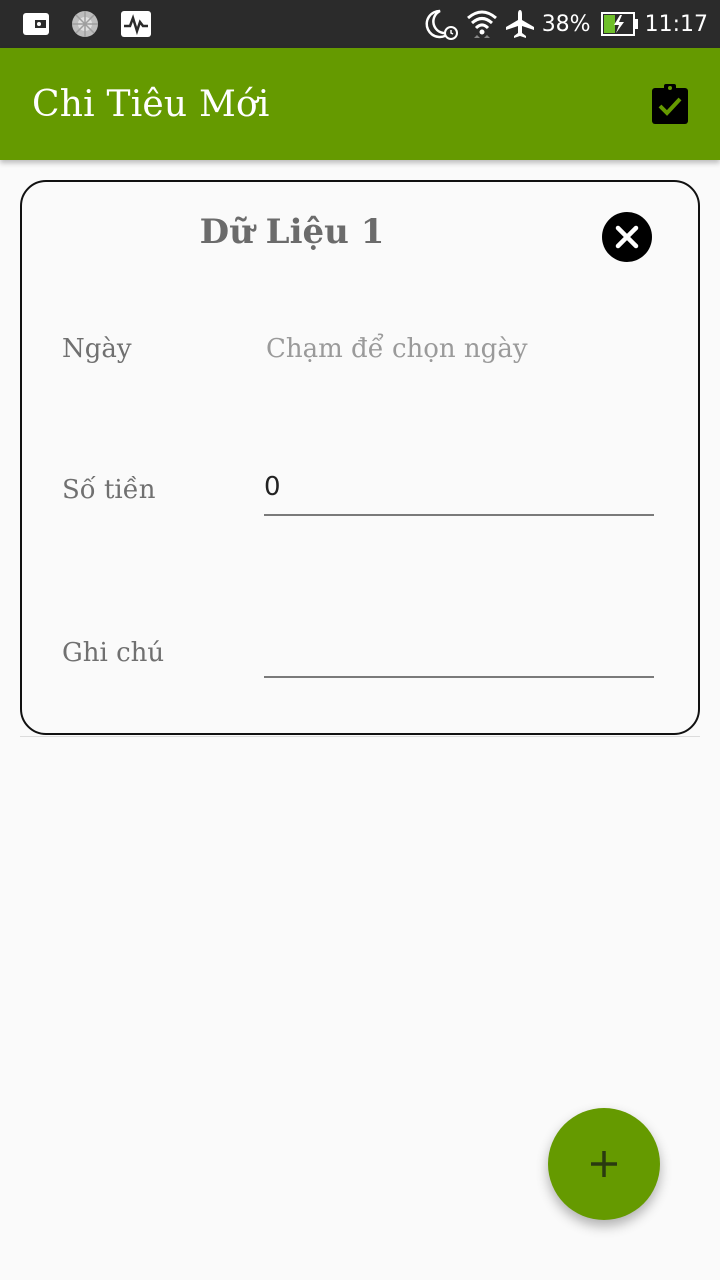 The width and height of the screenshot is (720, 1280). I want to click on entry-card-title: Dữ Liệu 1, so click(292, 232).